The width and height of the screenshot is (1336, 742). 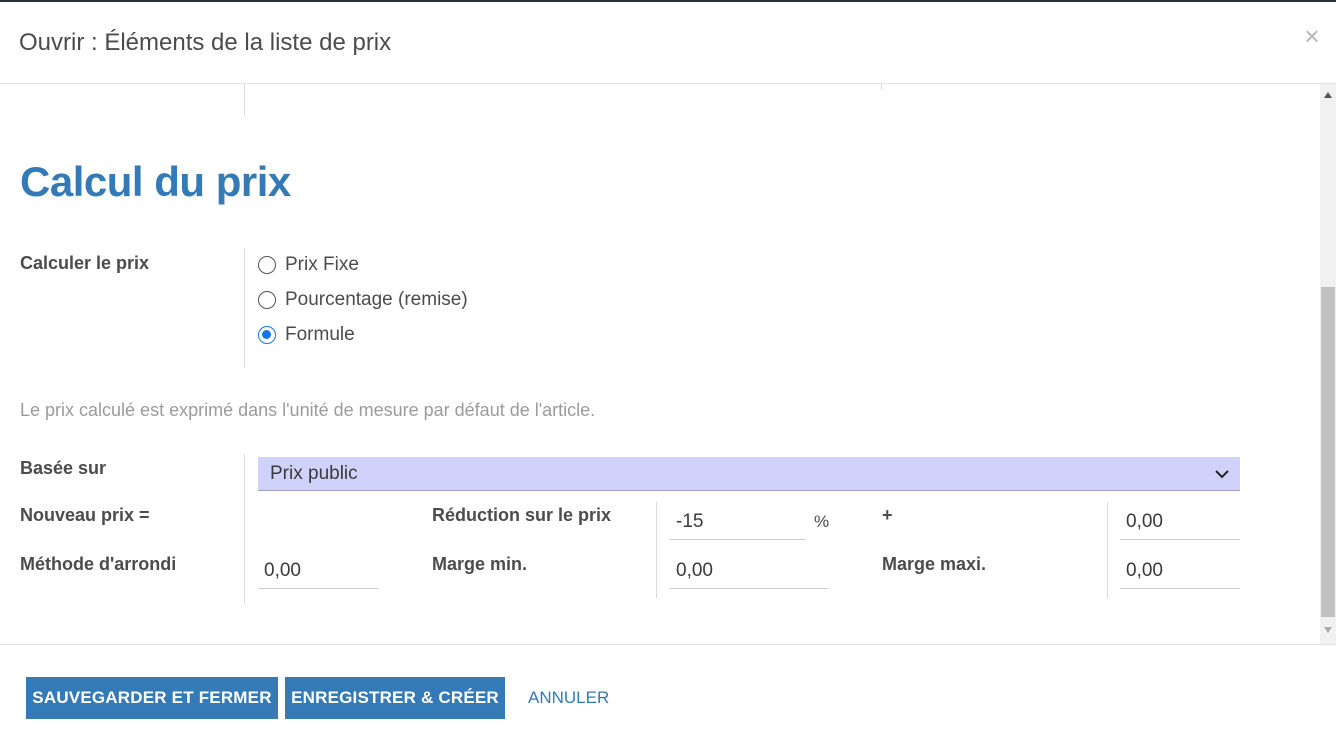 I want to click on min-margin-input: 0,00, so click(x=749, y=570).